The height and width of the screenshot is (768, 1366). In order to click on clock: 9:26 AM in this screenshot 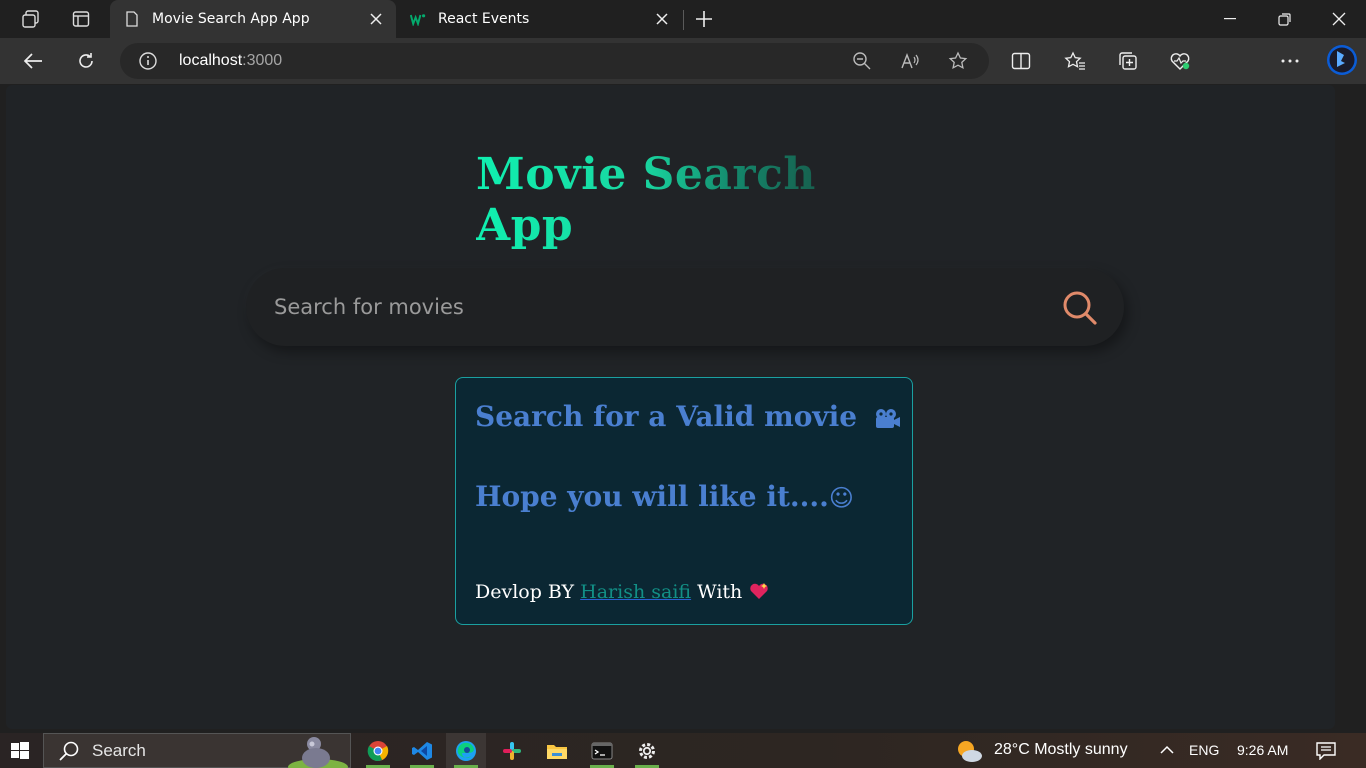, I will do `click(1262, 750)`.